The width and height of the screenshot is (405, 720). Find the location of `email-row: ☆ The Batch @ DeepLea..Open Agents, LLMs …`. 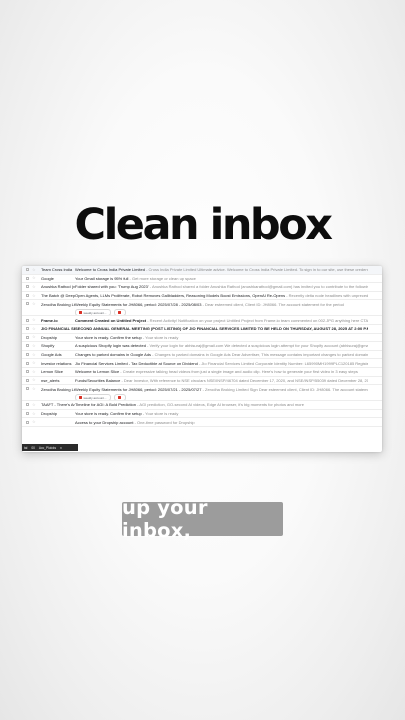

email-row: ☆ The Batch @ DeepLea..Open Agents, LLMs … is located at coordinates (202, 296).